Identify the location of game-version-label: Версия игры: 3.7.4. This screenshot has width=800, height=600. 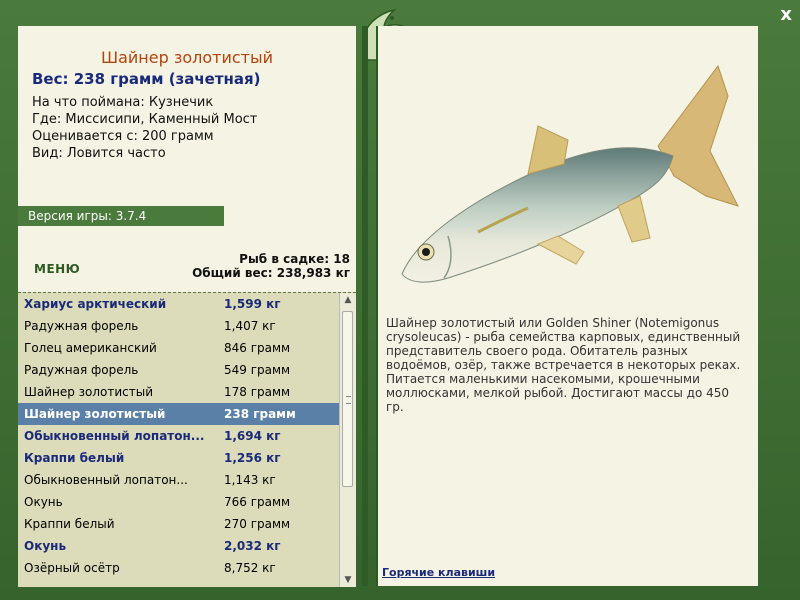
(121, 216).